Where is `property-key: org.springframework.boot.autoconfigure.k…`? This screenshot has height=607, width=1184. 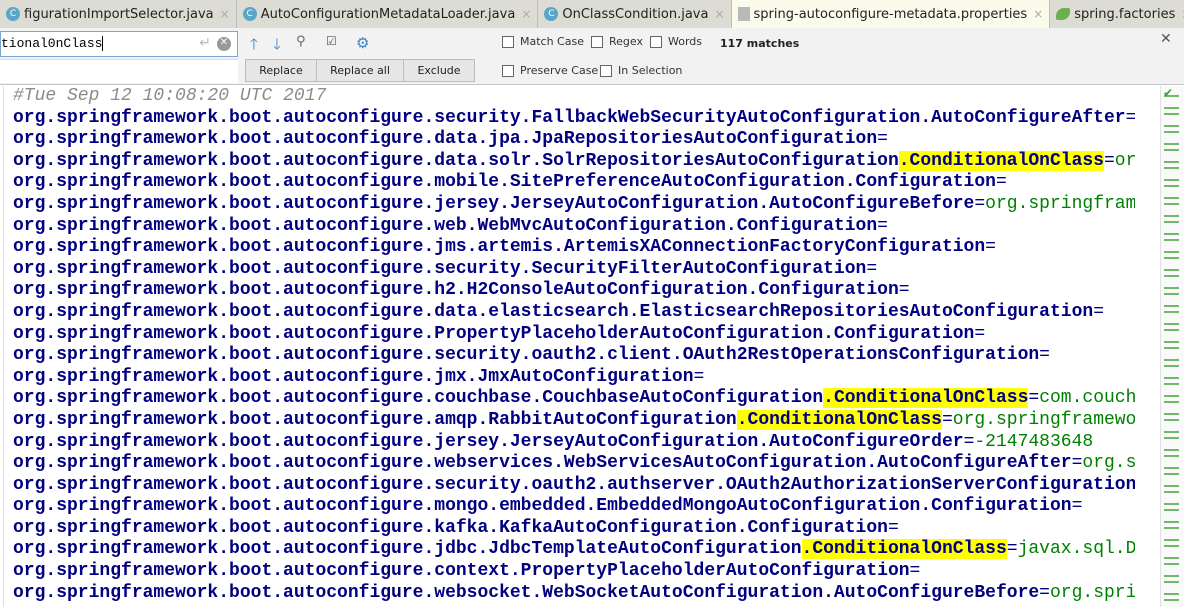
property-key: org.springframework.boot.autoconfigure.k… is located at coordinates (450, 527).